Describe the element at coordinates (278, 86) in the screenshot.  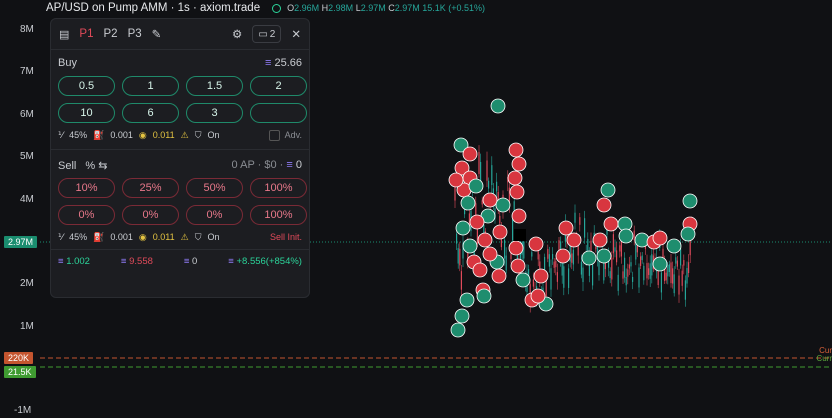
I see `buy-amount-button: 2` at that location.